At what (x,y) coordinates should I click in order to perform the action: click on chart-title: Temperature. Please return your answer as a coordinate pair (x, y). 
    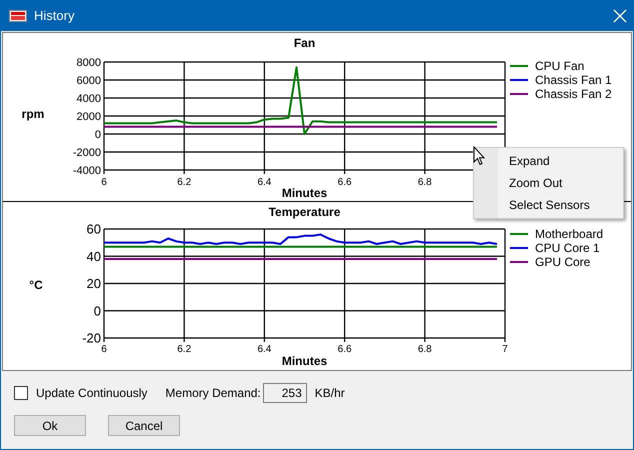
    Looking at the image, I should click on (304, 212).